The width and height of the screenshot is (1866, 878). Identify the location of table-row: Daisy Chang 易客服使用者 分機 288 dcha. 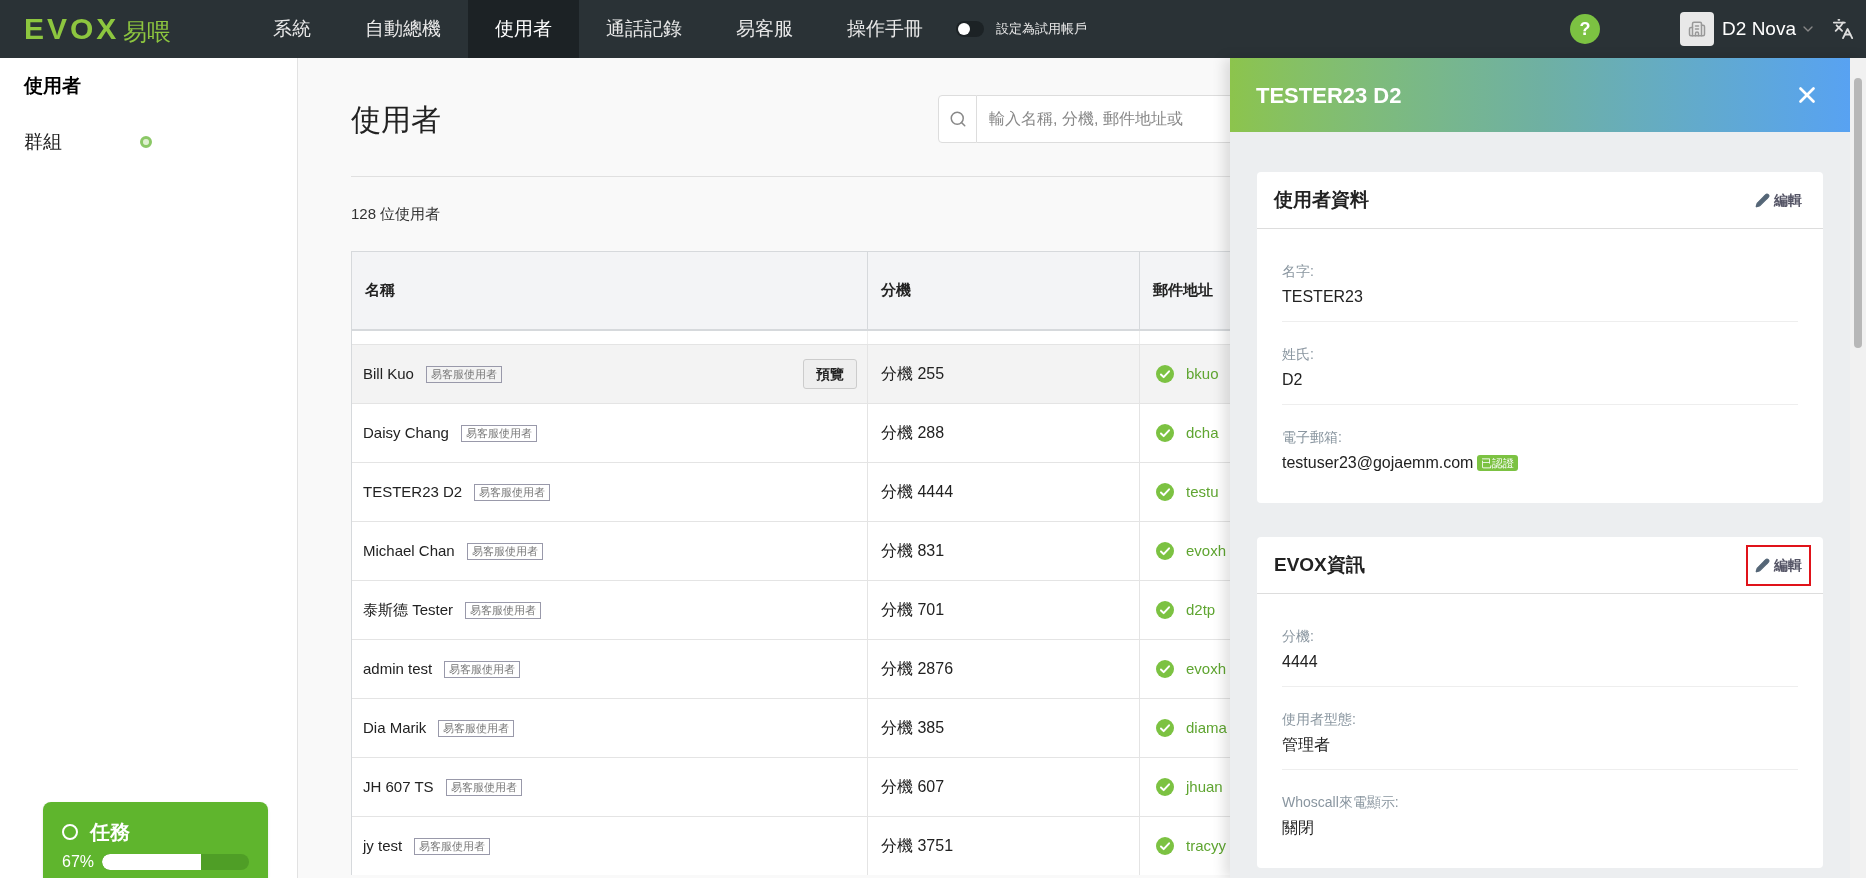
(791, 432).